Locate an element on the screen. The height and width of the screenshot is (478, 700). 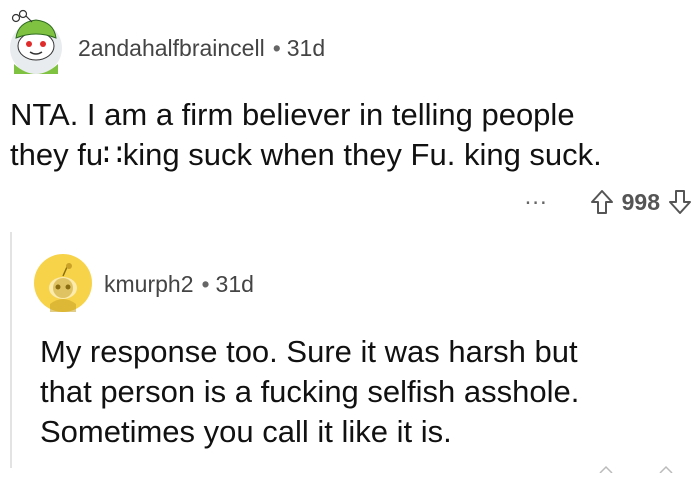
arrow-down-icon is located at coordinates (680, 202).